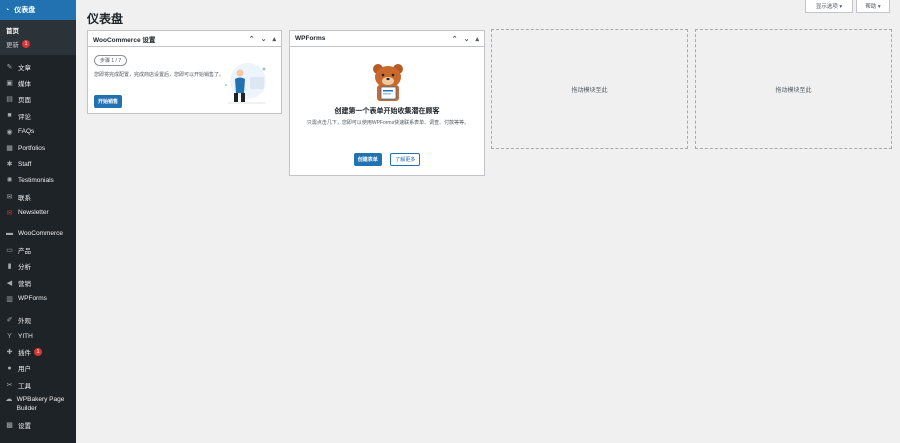 The width and height of the screenshot is (900, 443). What do you see at coordinates (405, 159) in the screenshot?
I see `learn-more-button: 了解更多` at bounding box center [405, 159].